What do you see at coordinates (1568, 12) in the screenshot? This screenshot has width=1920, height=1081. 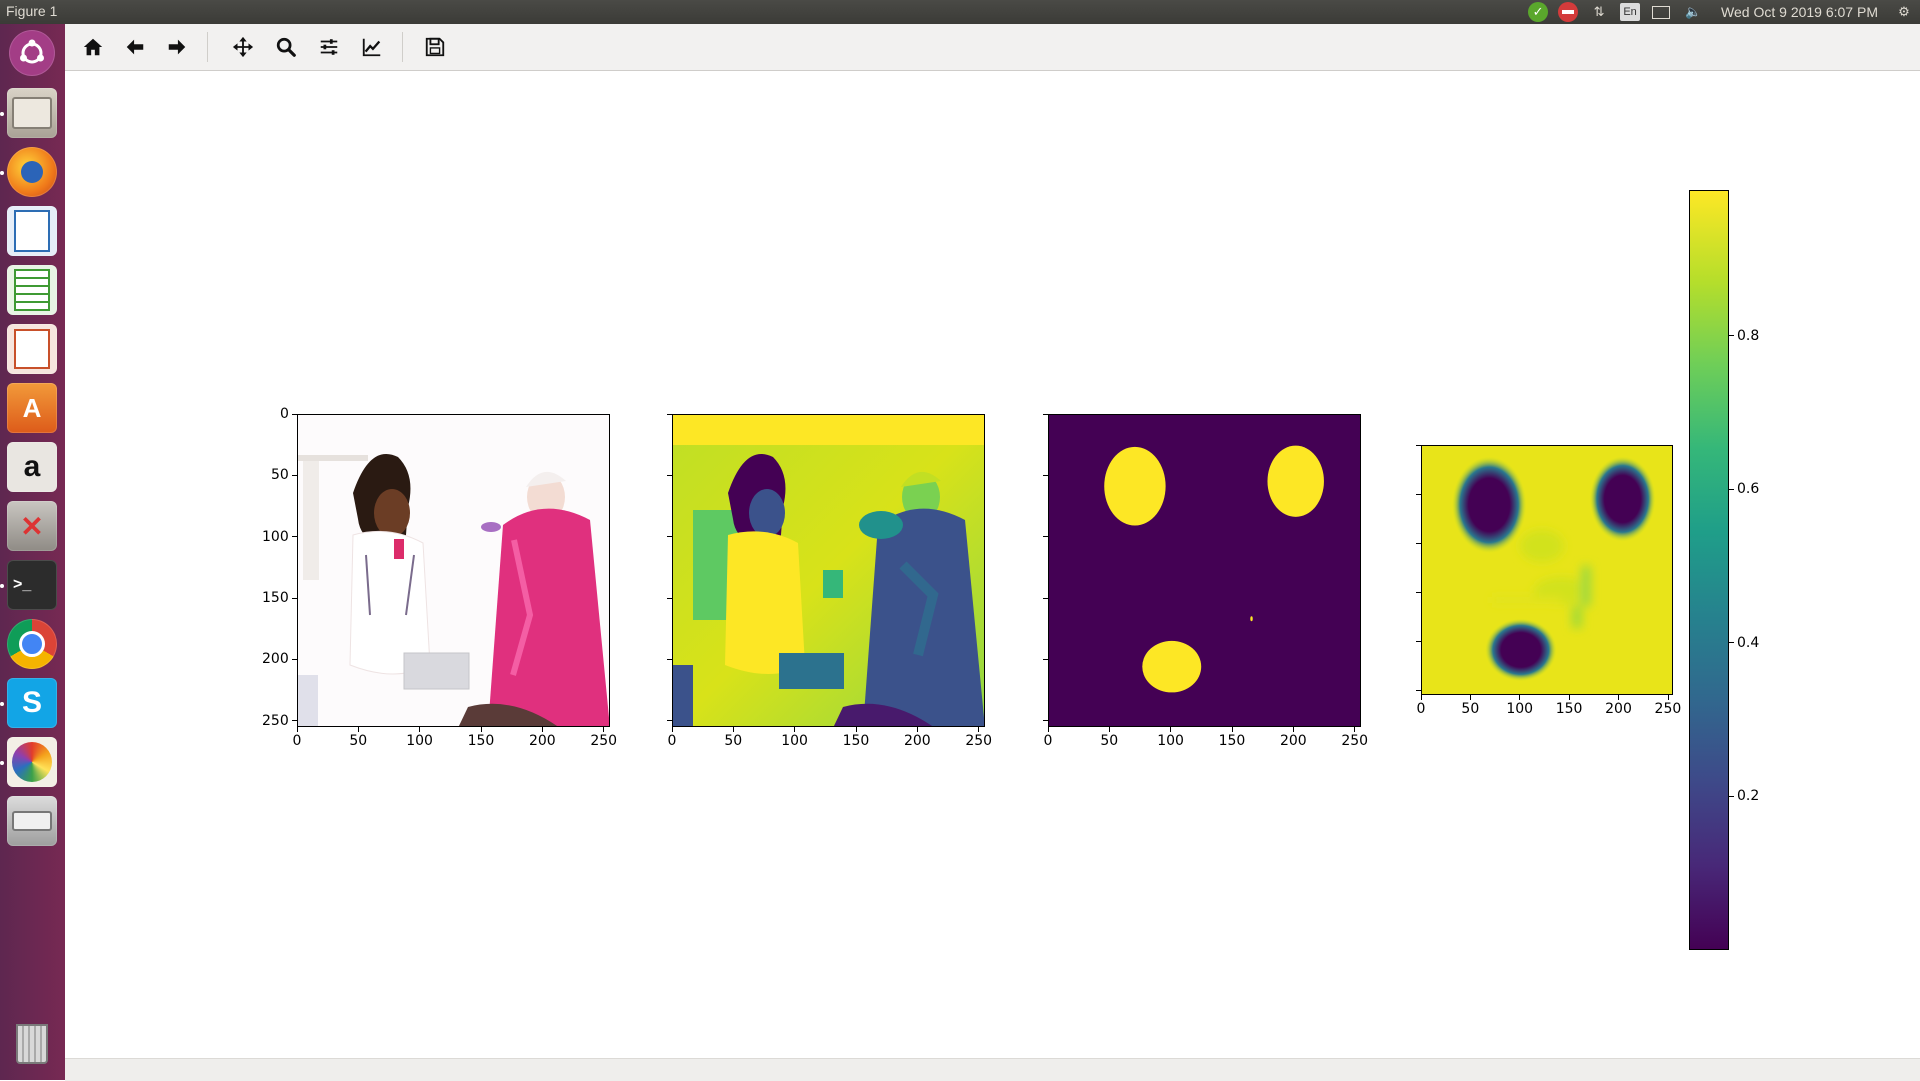 I see `no-entry-icon` at bounding box center [1568, 12].